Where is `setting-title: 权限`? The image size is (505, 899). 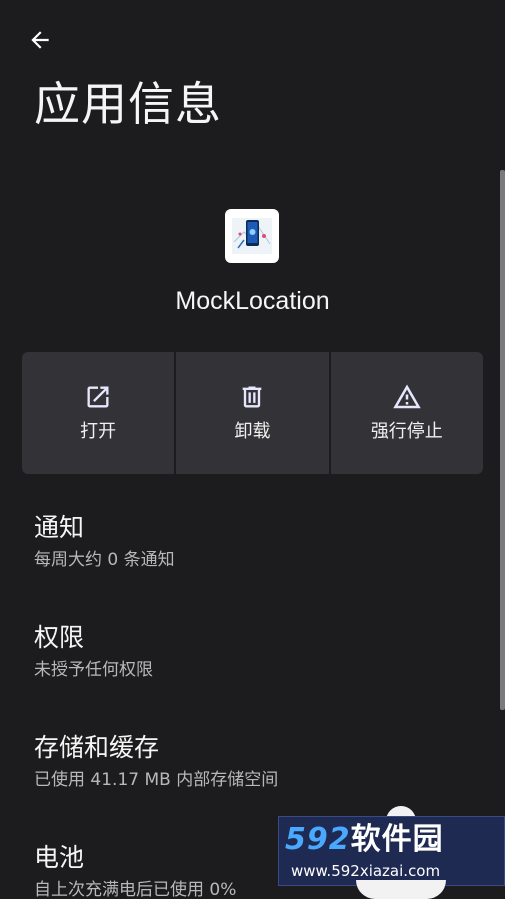 setting-title: 权限 is located at coordinates (59, 637).